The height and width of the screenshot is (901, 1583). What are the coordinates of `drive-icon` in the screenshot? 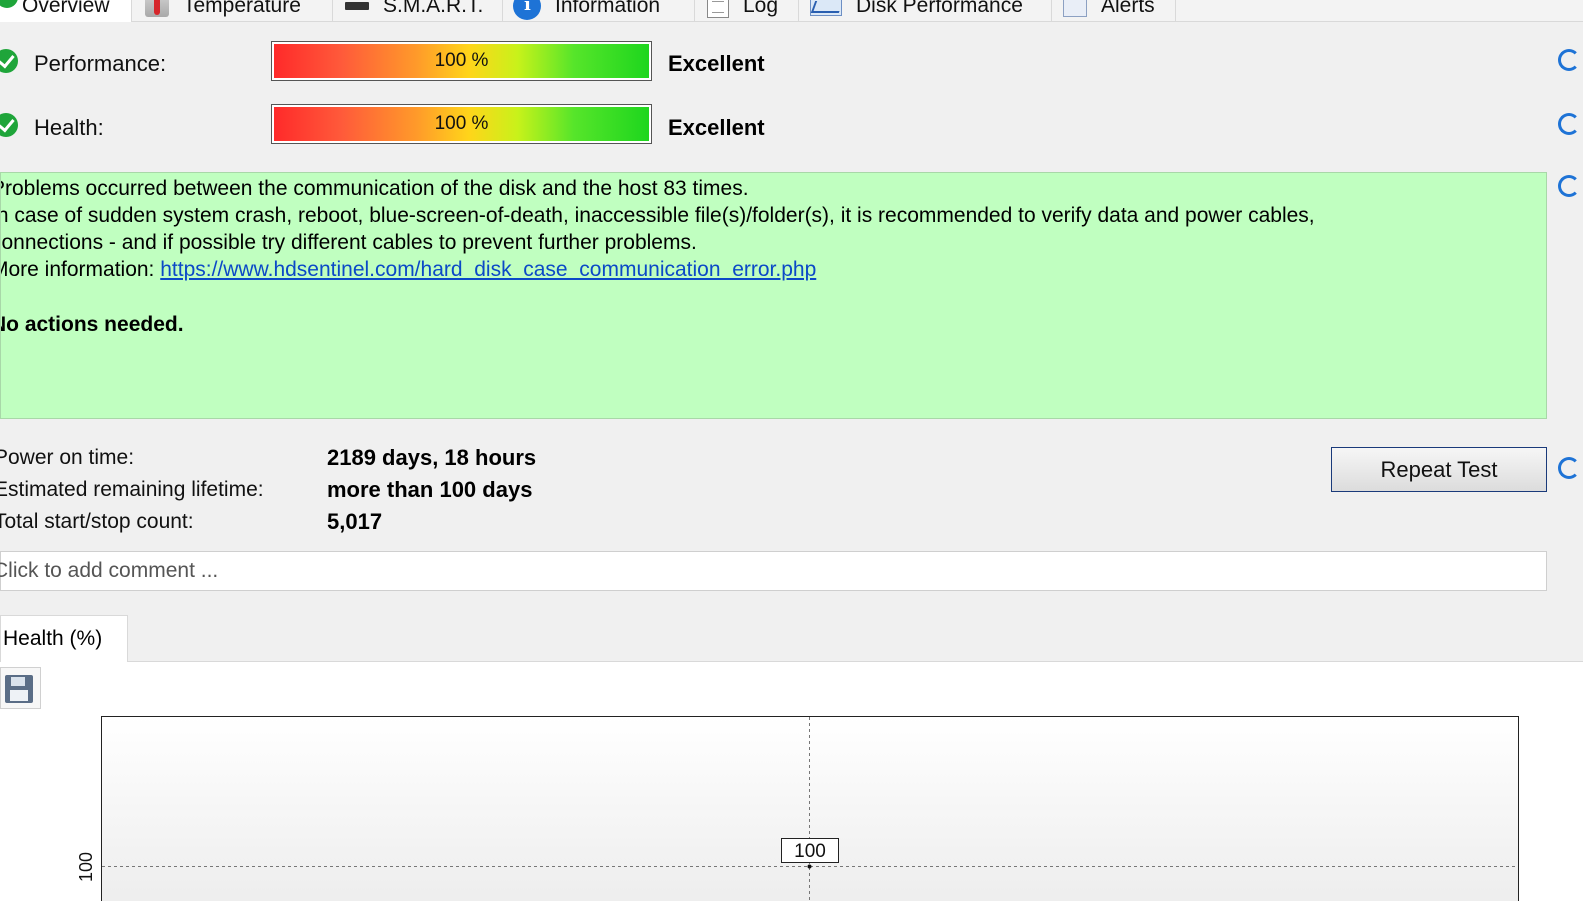 It's located at (357, 6).